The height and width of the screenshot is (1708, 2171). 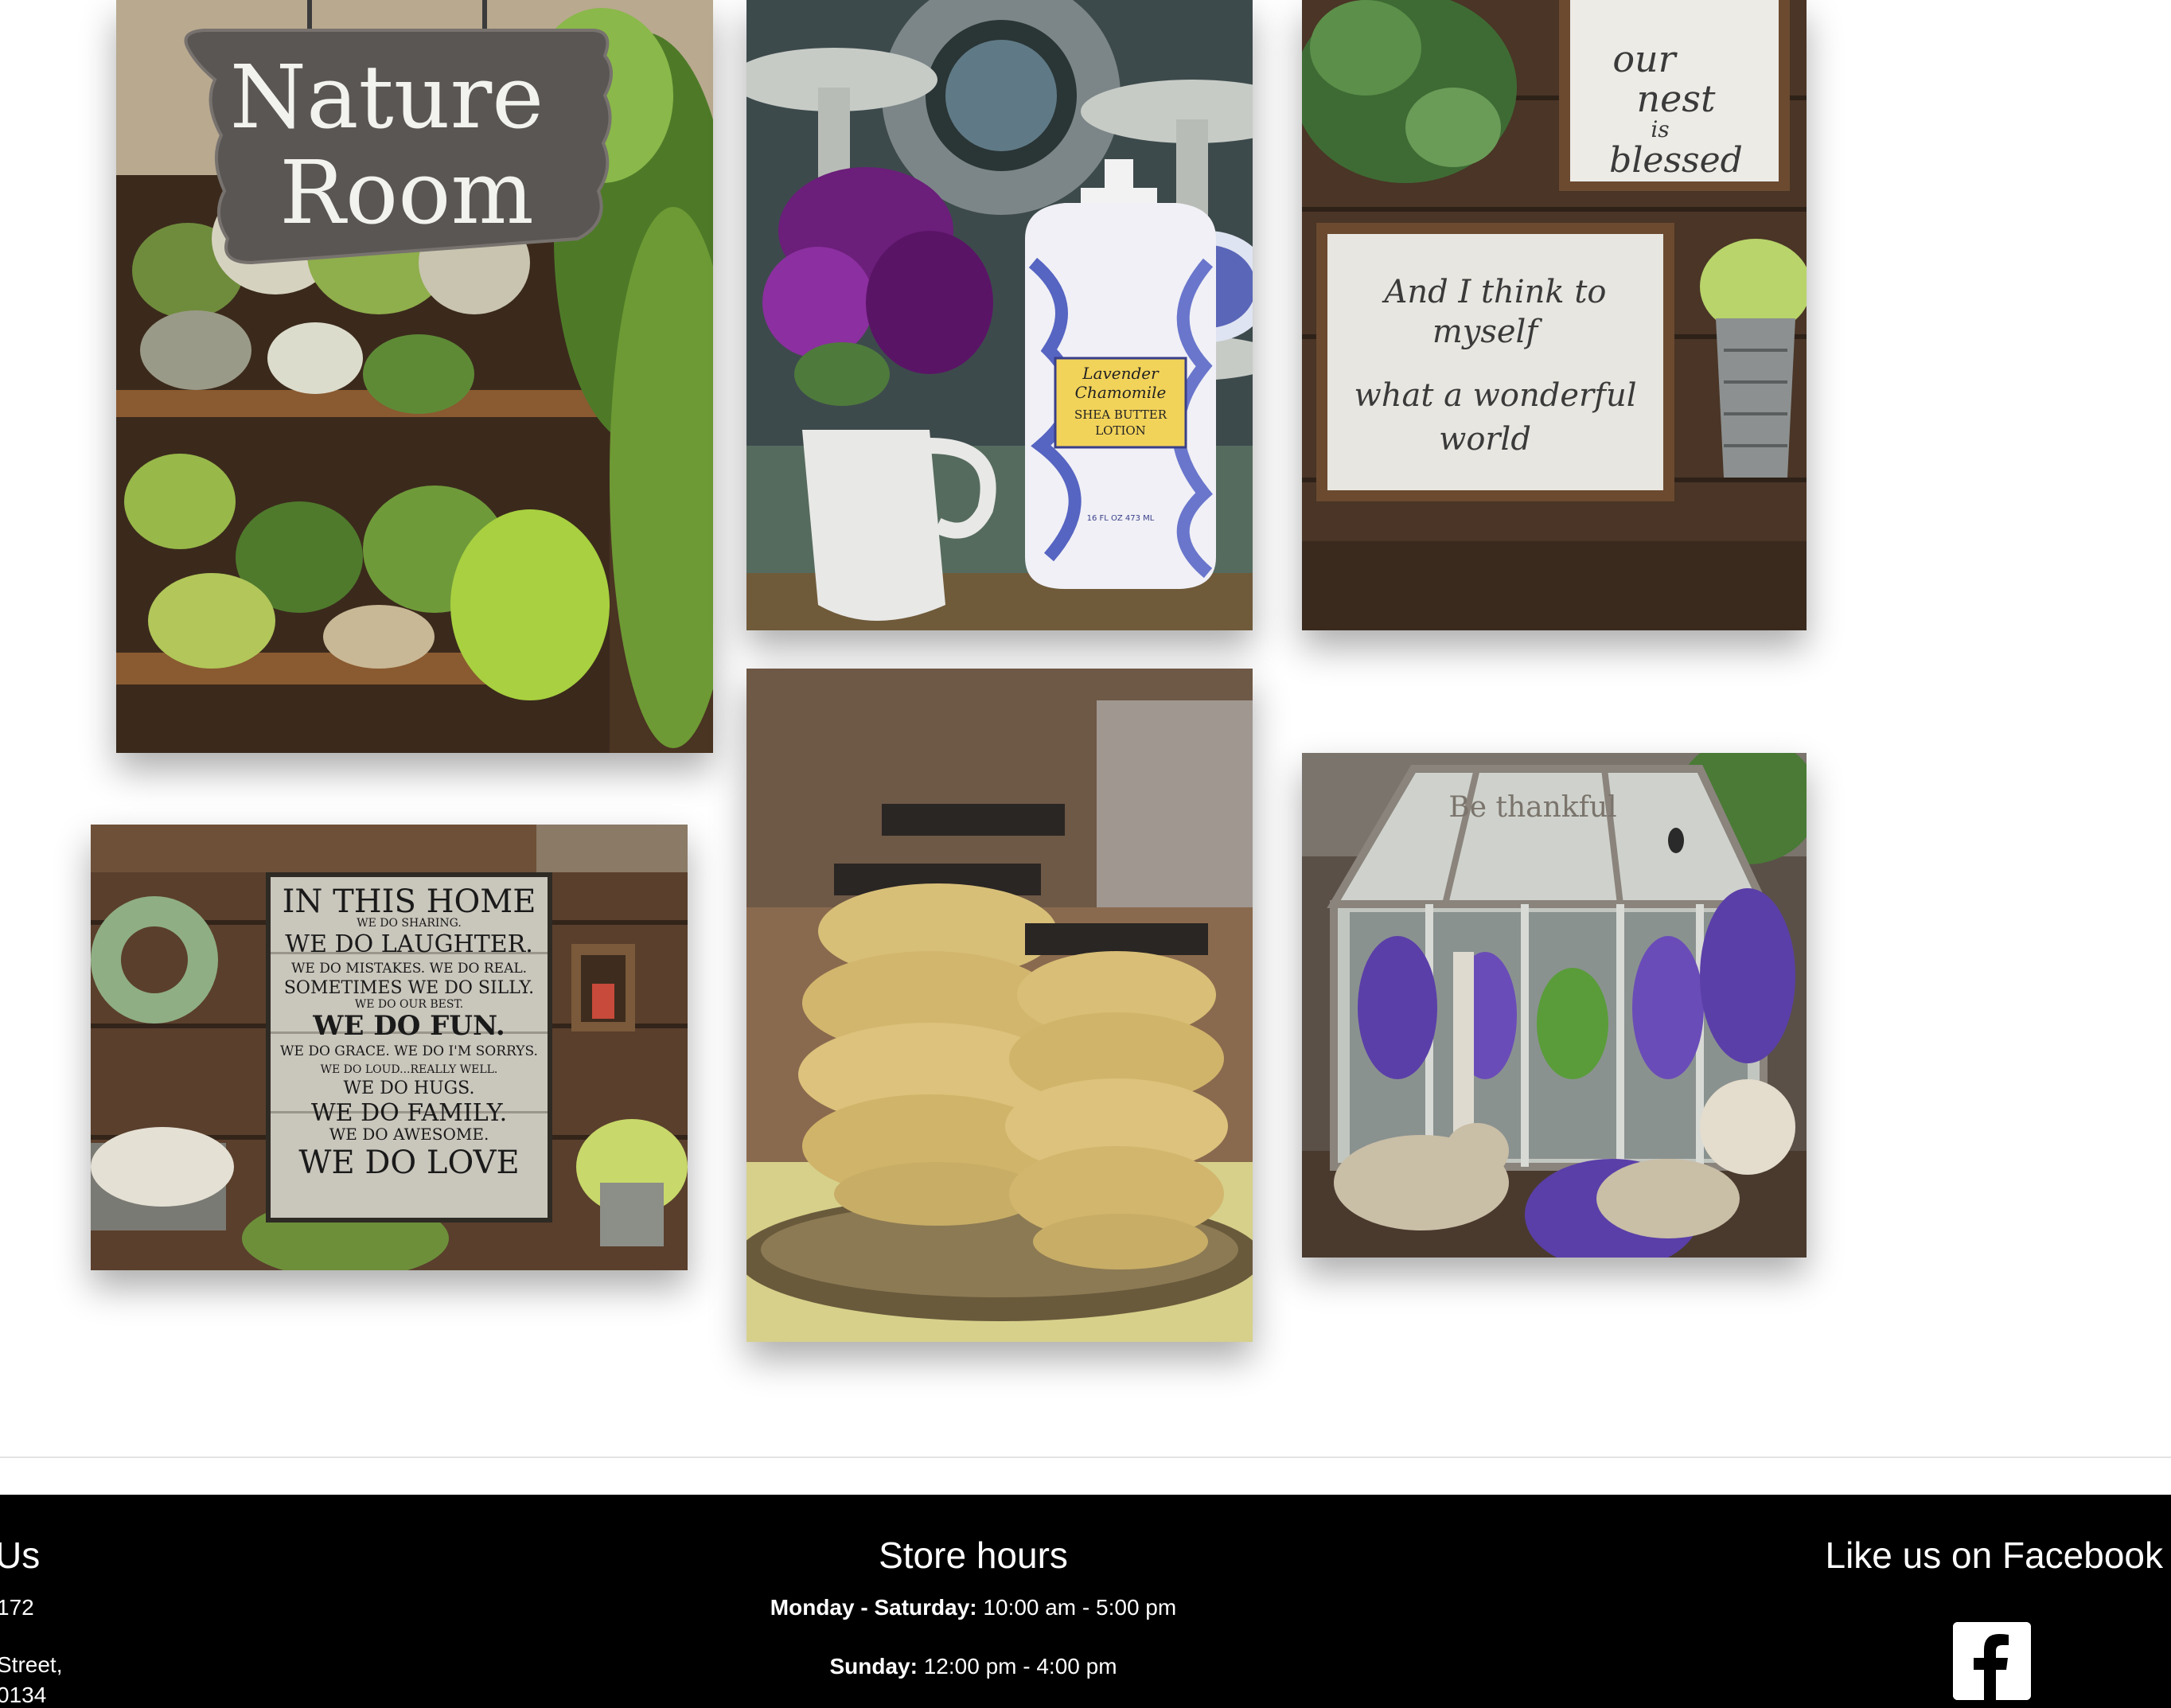 What do you see at coordinates (406, 193) in the screenshot?
I see `nature-room-sign-line-2: Room` at bounding box center [406, 193].